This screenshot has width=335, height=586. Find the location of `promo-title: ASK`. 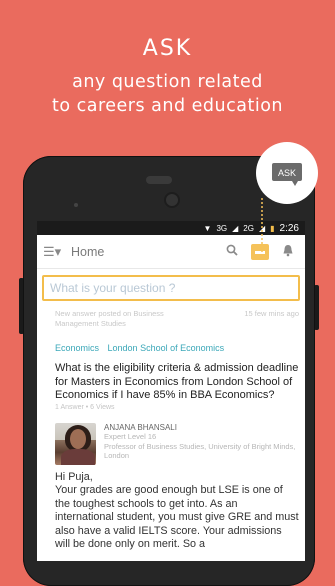

promo-title: ASK is located at coordinates (167, 48).